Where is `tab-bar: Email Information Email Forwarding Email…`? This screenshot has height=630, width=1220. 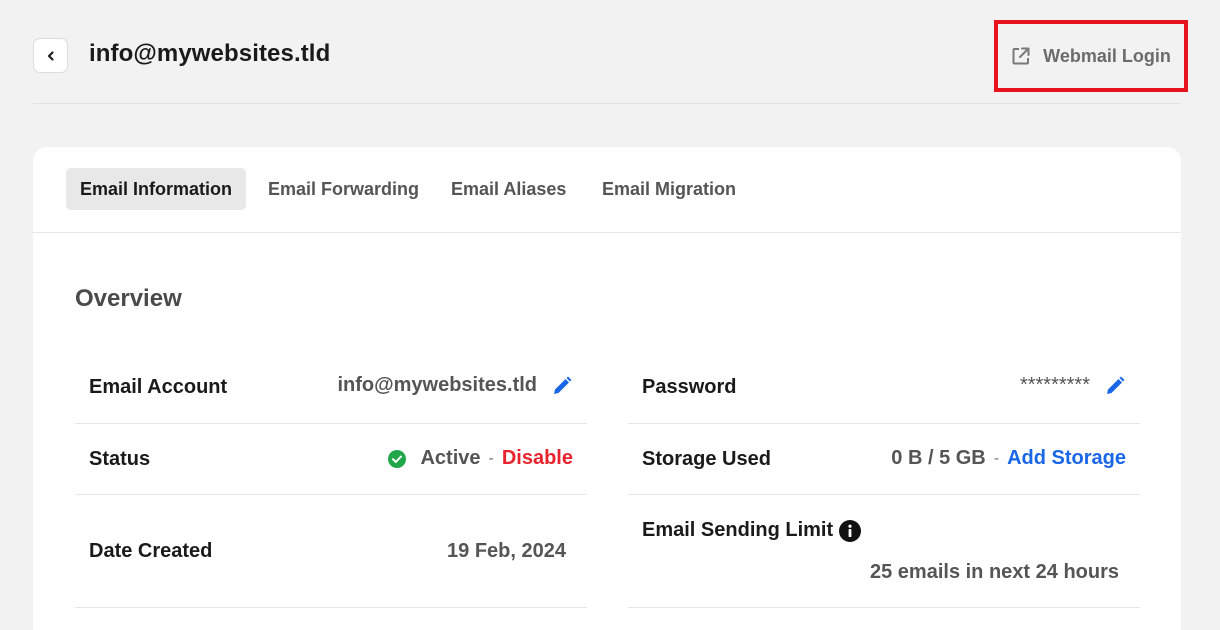
tab-bar: Email Information Email Forwarding Email… is located at coordinates (607, 190).